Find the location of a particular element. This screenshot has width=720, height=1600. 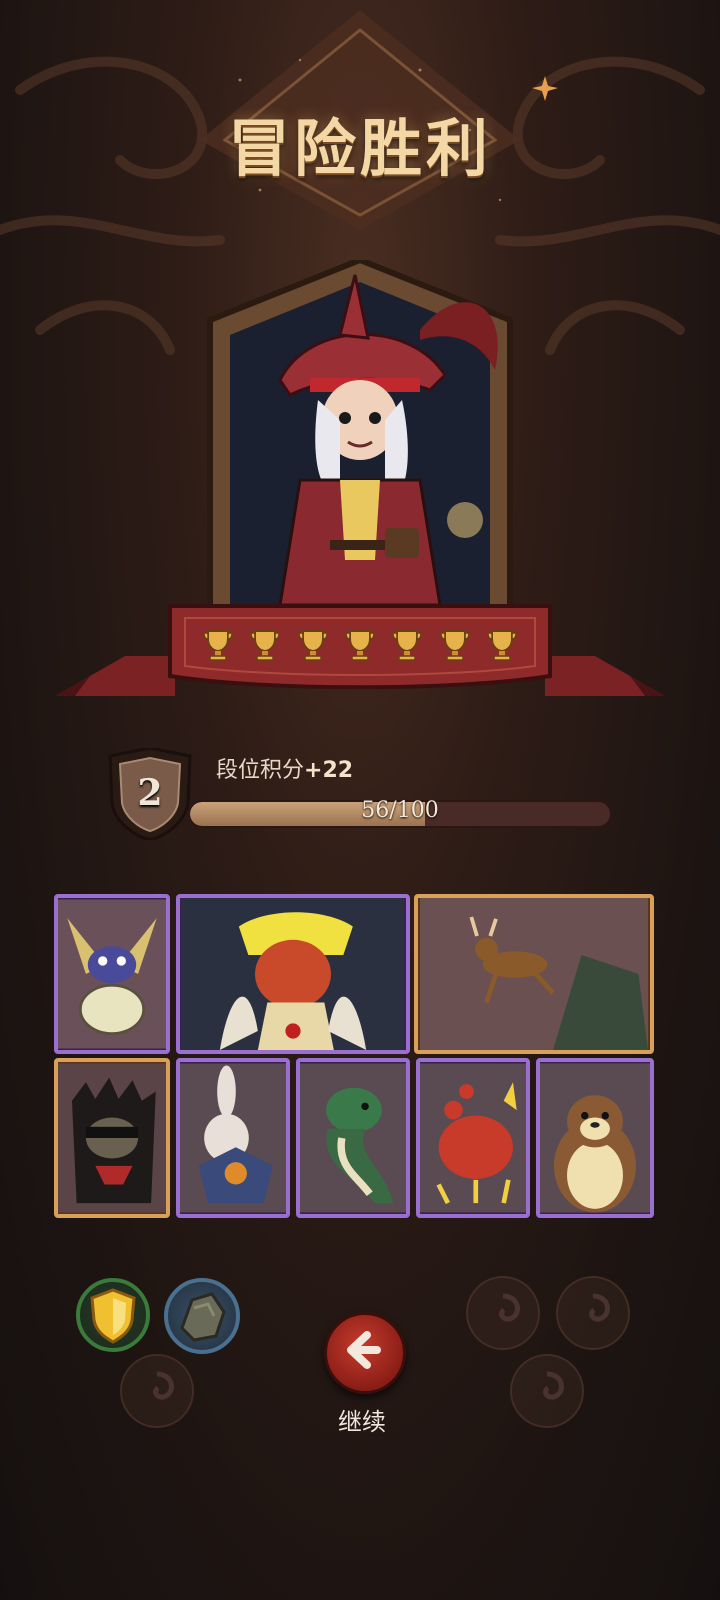

gold-shield-icon is located at coordinates (113, 1316).